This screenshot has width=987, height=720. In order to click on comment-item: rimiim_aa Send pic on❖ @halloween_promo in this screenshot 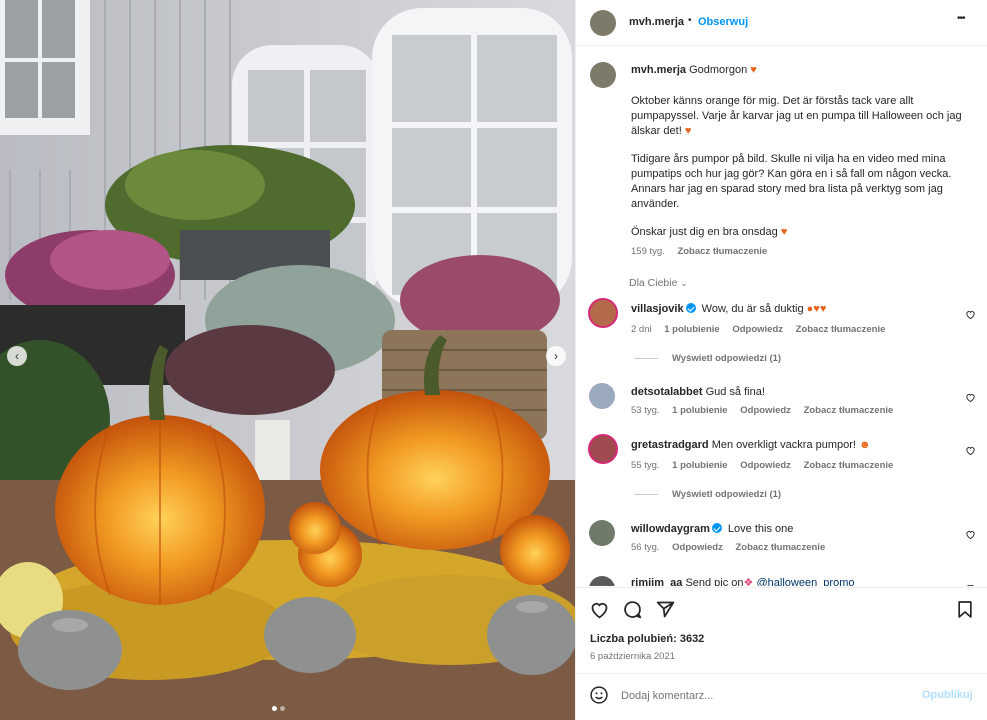, I will do `click(781, 580)`.